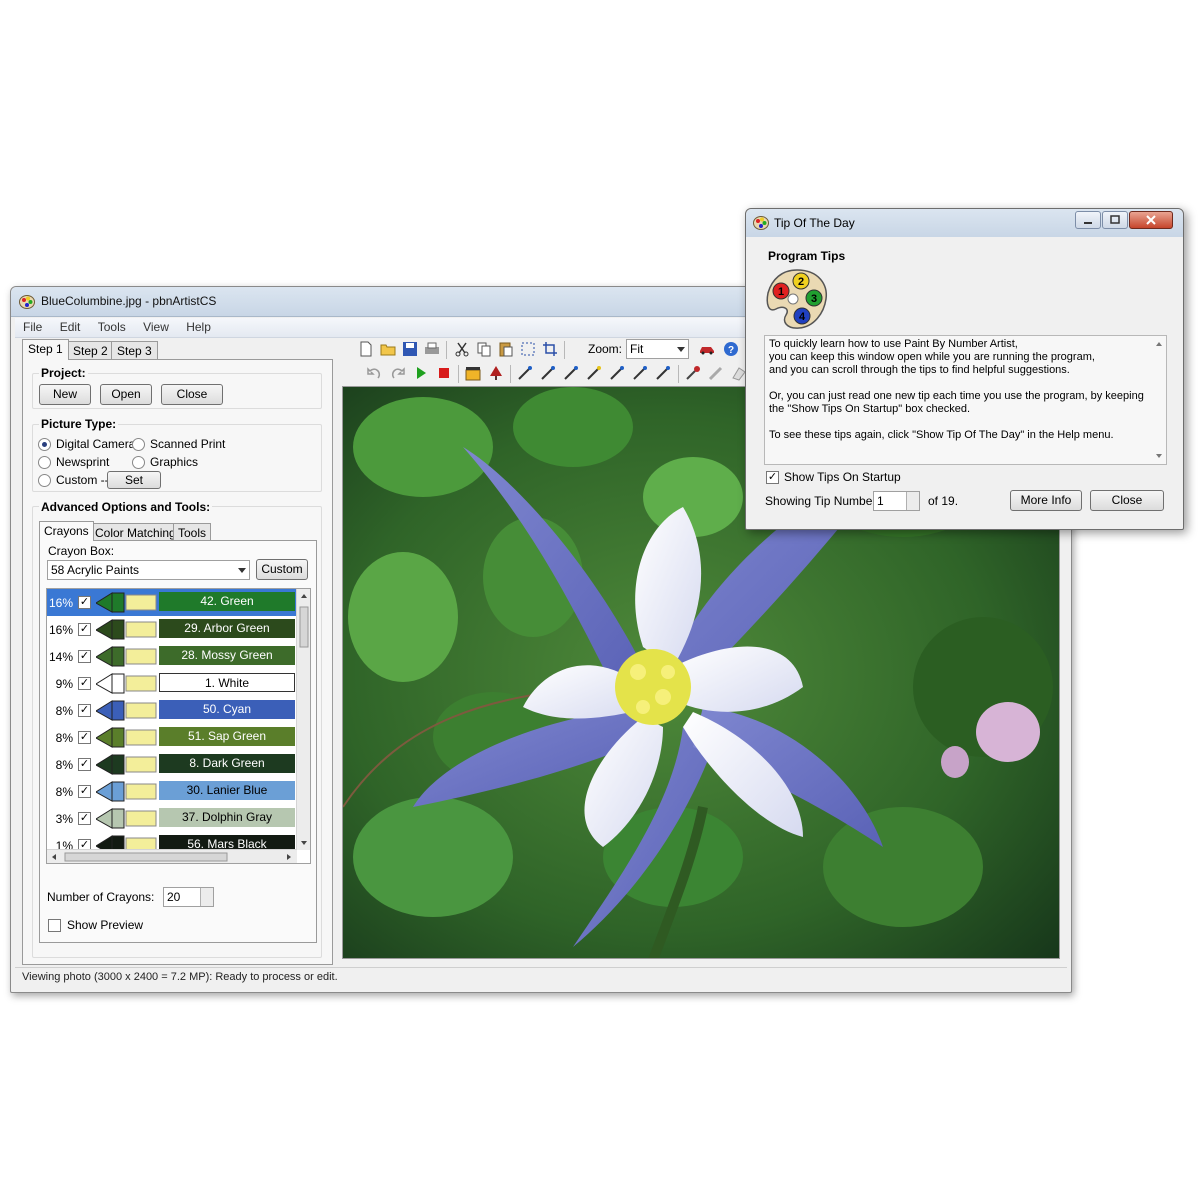 The image size is (1200, 1200). I want to click on brush-3-icon, so click(571, 373).